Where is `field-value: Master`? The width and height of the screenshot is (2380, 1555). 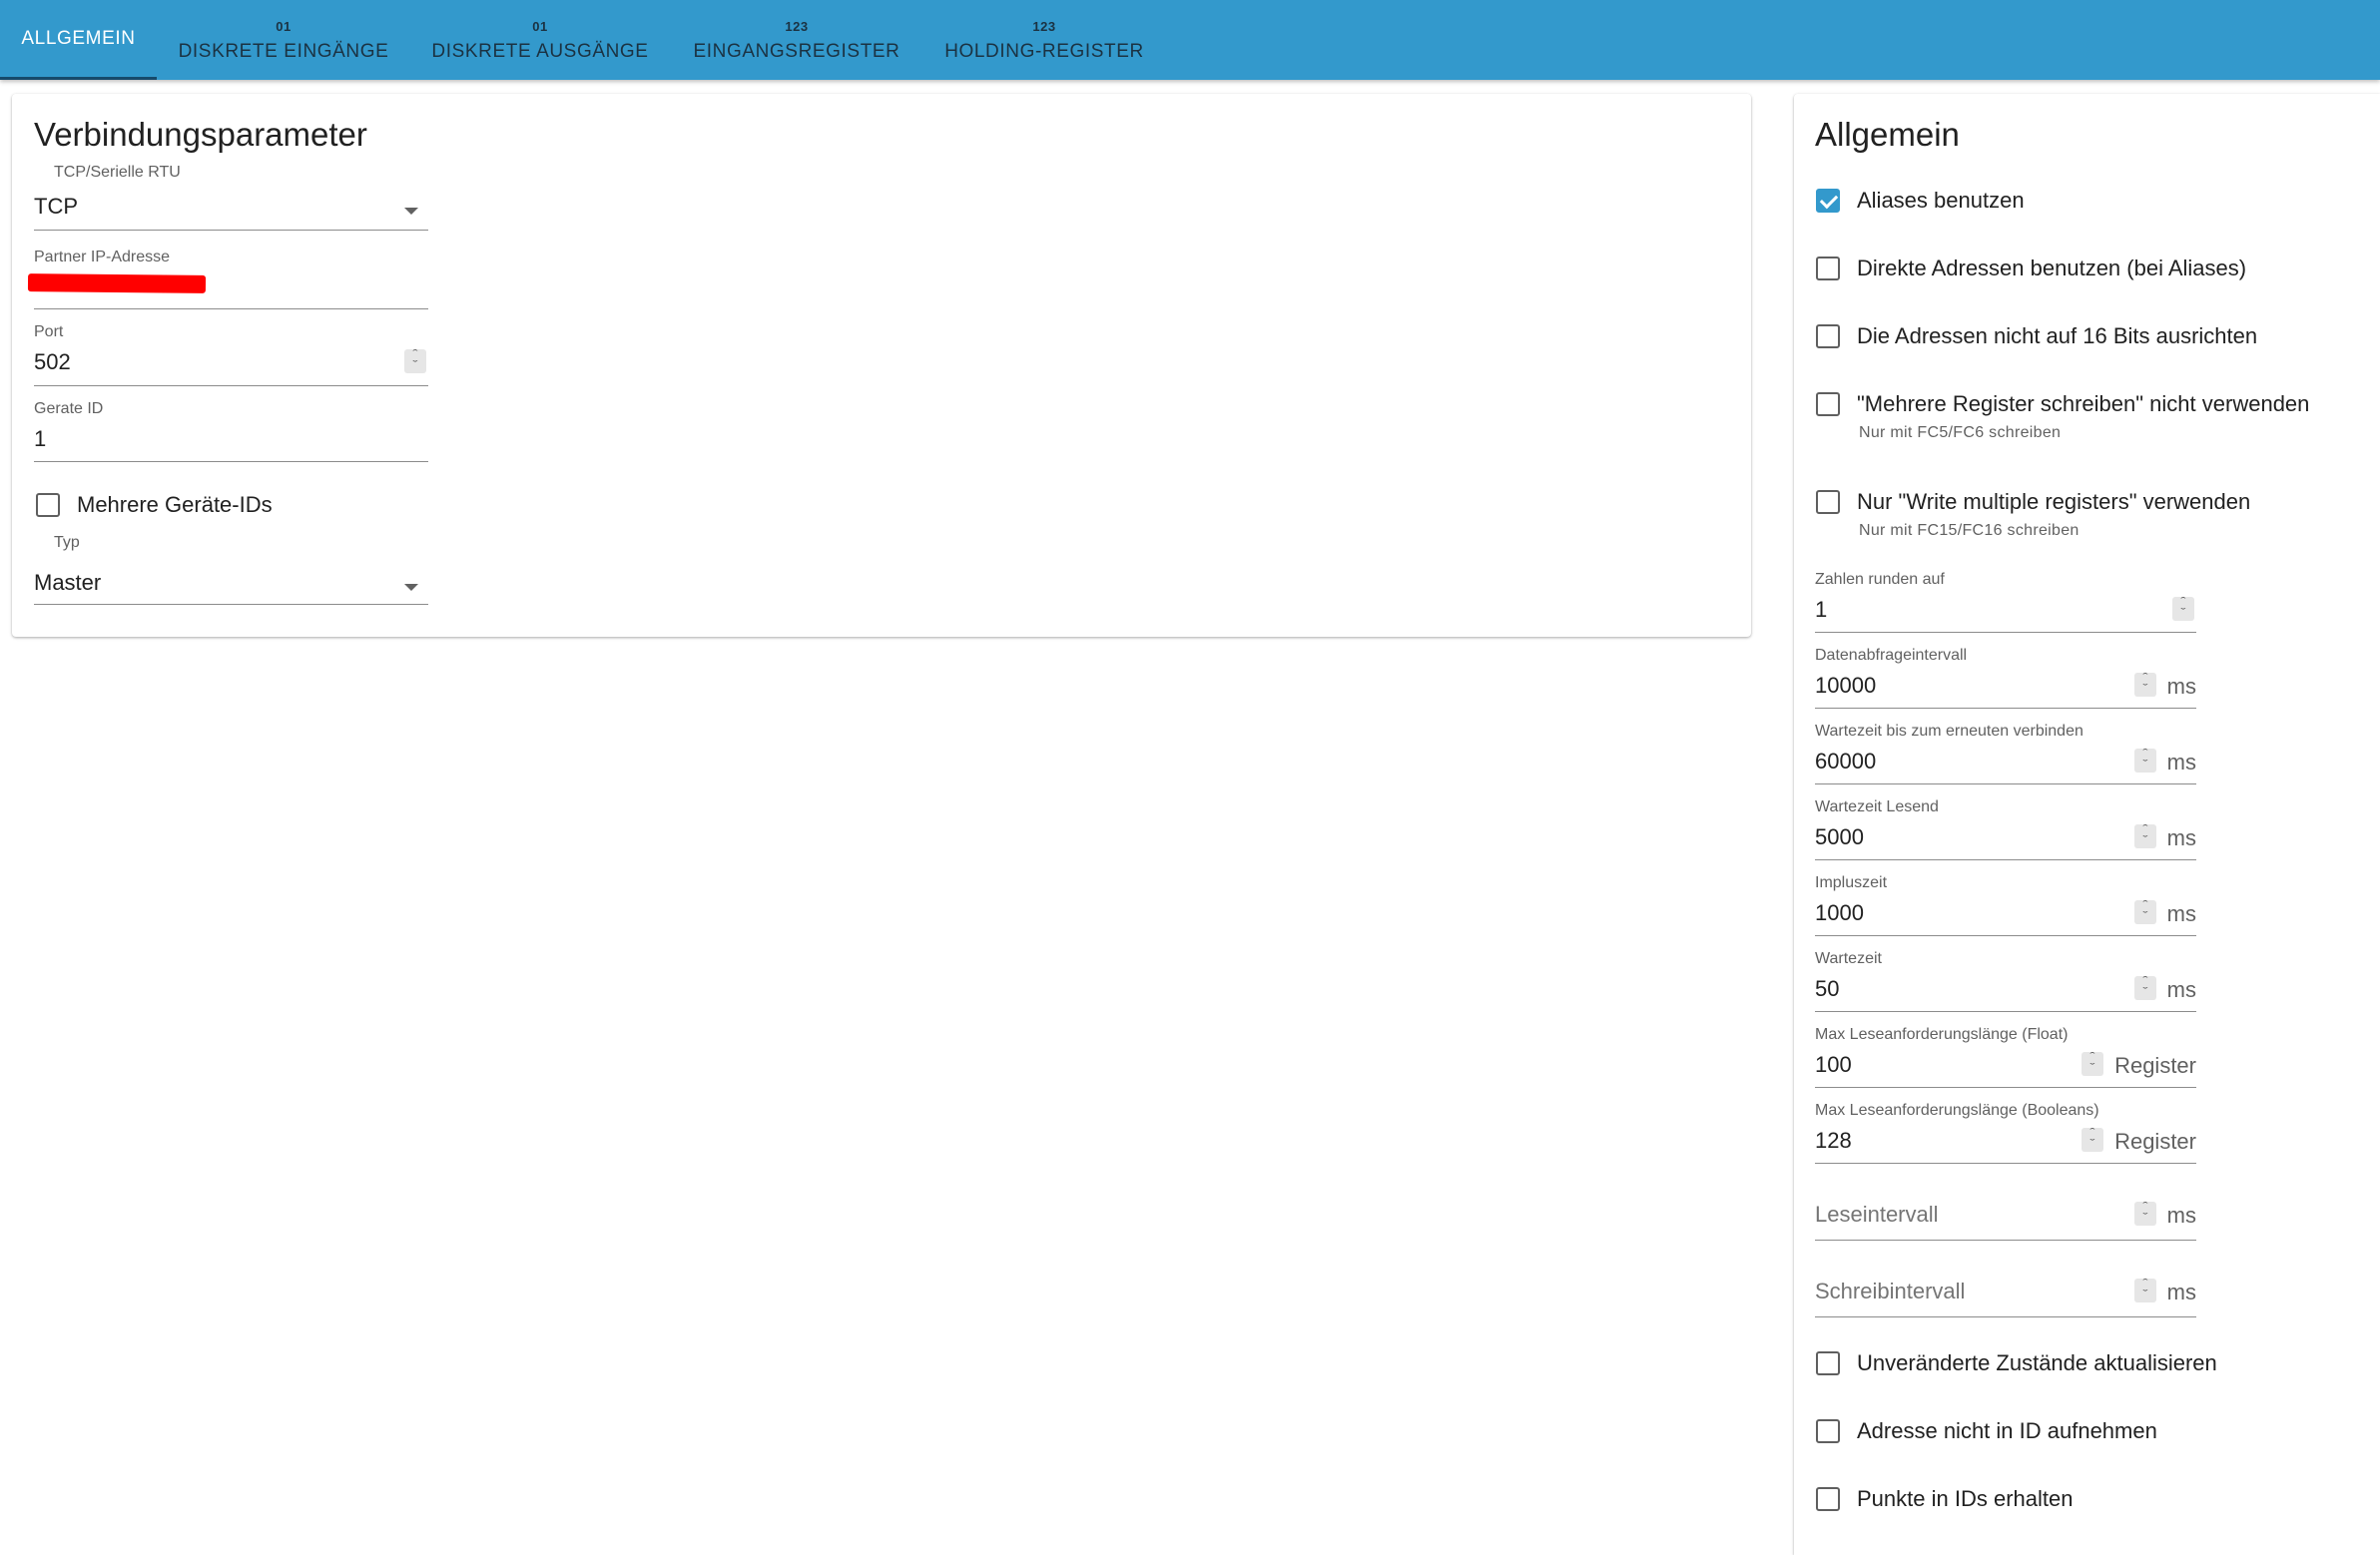
field-value: Master is located at coordinates (68, 583).